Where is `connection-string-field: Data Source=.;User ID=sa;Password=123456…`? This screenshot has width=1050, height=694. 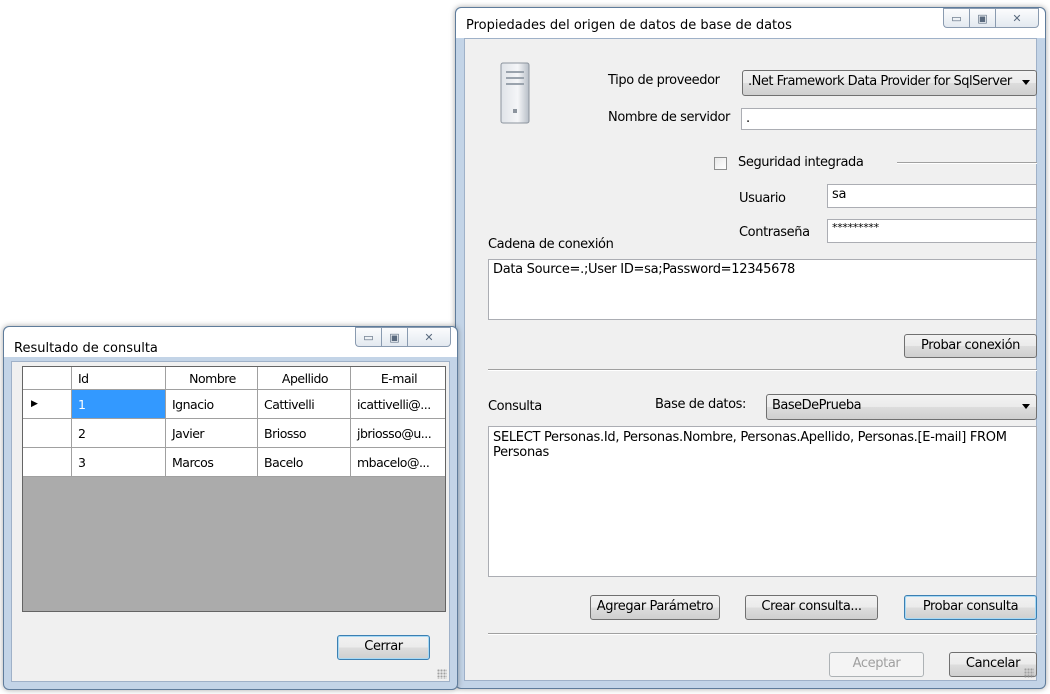 connection-string-field: Data Source=.;User ID=sa;Password=123456… is located at coordinates (762, 289).